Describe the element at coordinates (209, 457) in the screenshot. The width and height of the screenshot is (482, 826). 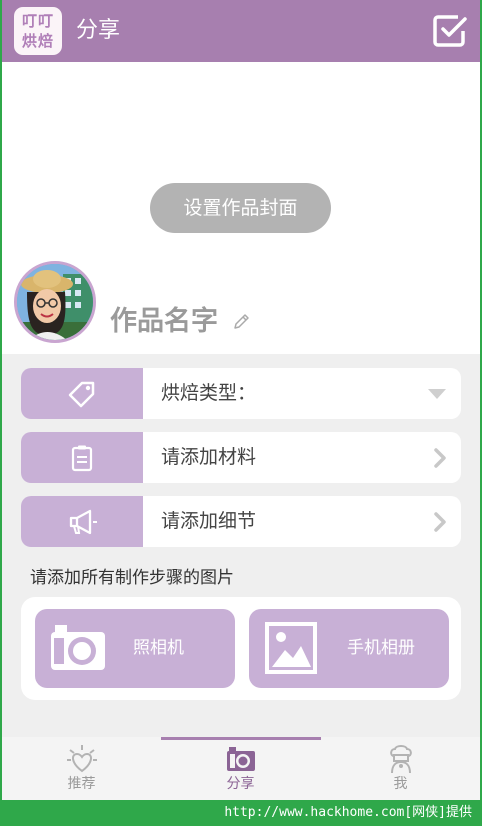
I see `row-label: 请添加材料` at that location.